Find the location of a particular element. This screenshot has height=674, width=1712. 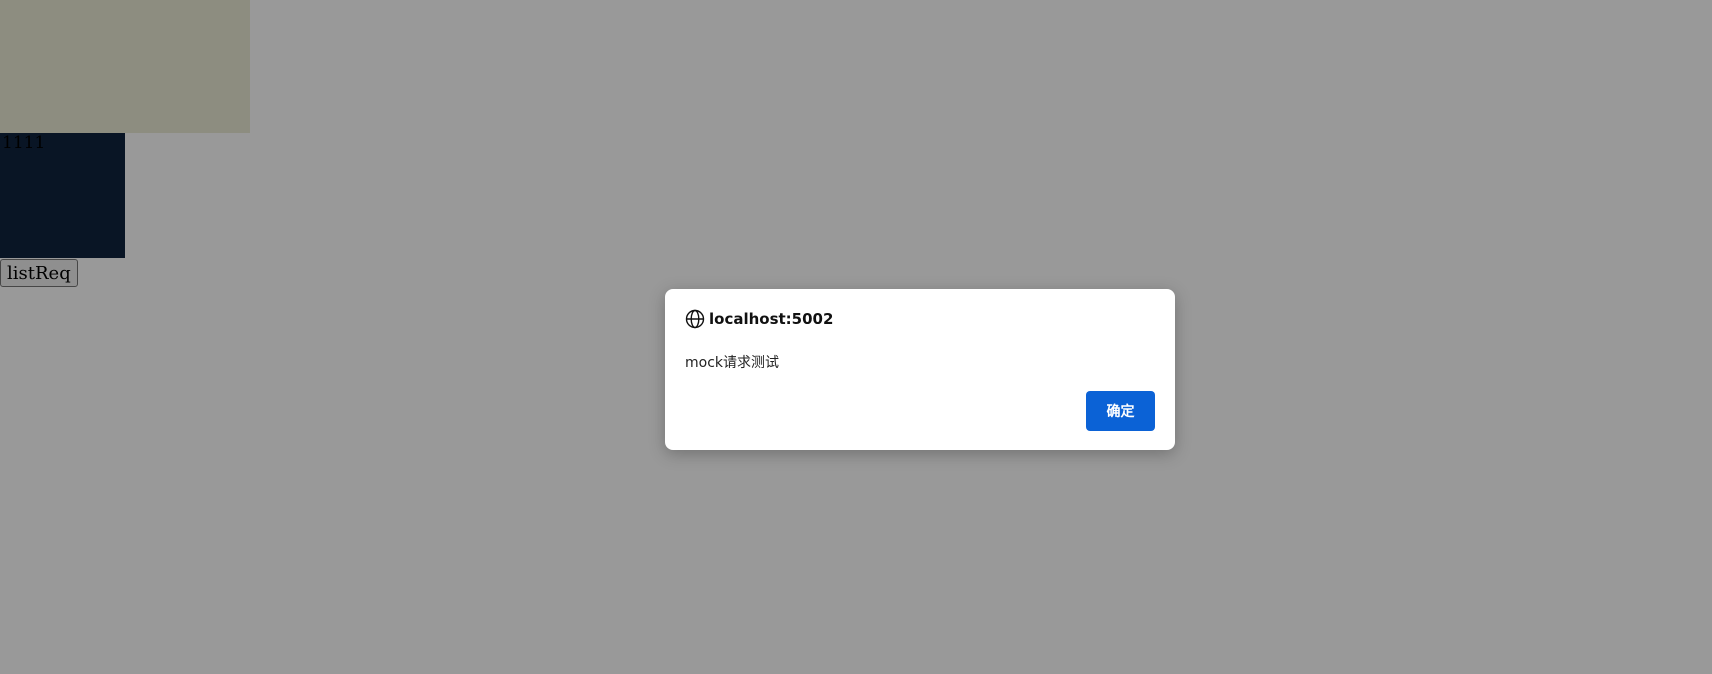

alert-dialog: localhost:5002 mock请求测试 确定 is located at coordinates (920, 369).